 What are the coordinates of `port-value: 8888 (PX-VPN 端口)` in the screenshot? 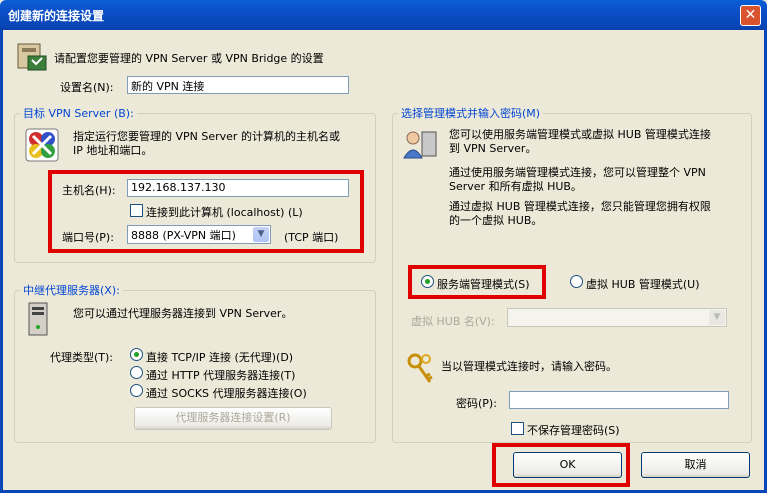 It's located at (183, 235).